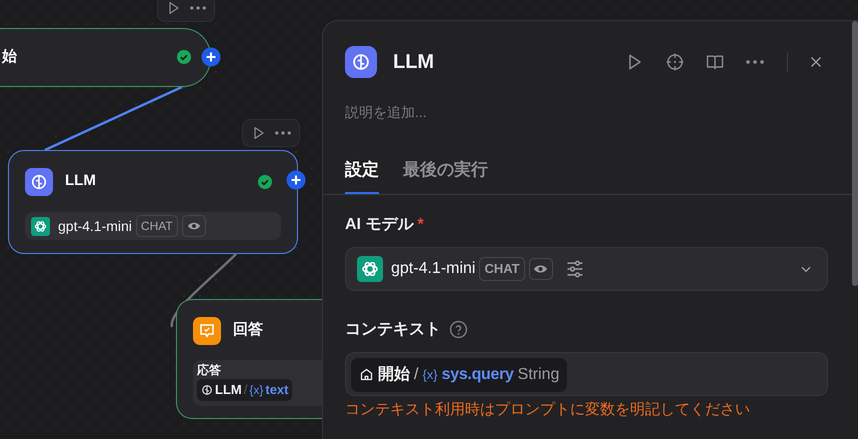 The image size is (858, 439). I want to click on chat-check-icon, so click(207, 330).